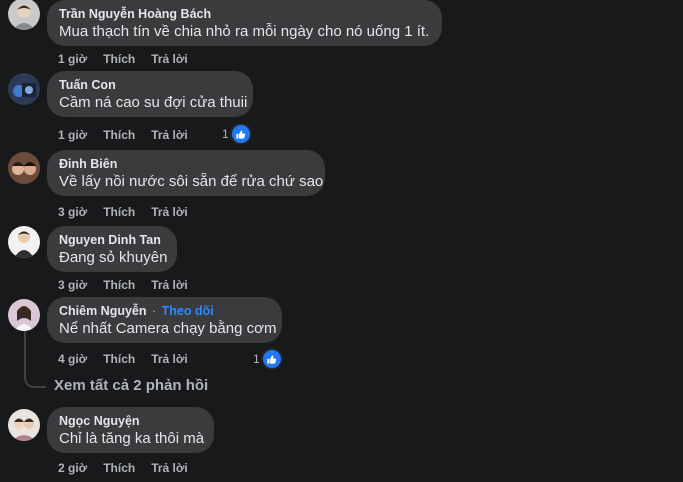 The image size is (683, 482). I want to click on comment-author: Đinh Biên, so click(186, 164).